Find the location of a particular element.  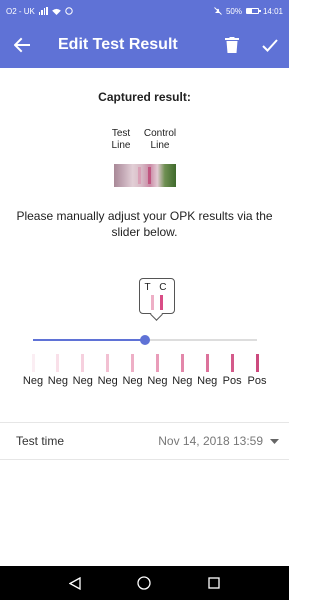

tooltip-test-line is located at coordinates (152, 302).